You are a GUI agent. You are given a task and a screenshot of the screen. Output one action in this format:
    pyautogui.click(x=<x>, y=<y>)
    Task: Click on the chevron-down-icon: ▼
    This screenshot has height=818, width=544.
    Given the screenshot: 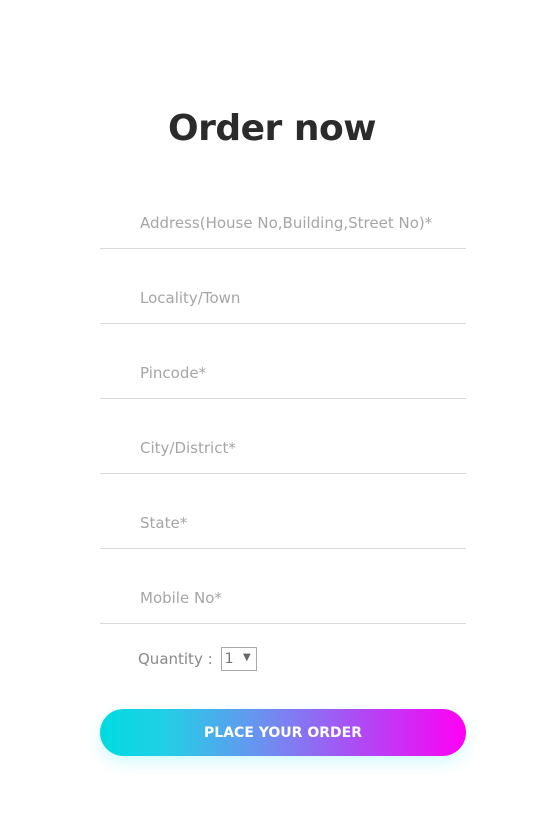 What is the action you would take?
    pyautogui.click(x=246, y=657)
    